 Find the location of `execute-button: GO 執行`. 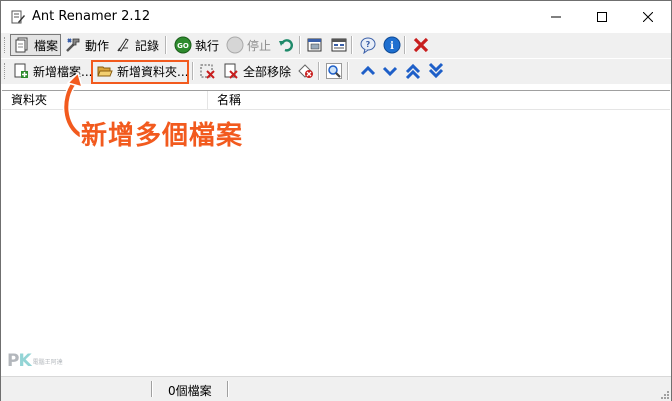

execute-button: GO 執行 is located at coordinates (196, 45).